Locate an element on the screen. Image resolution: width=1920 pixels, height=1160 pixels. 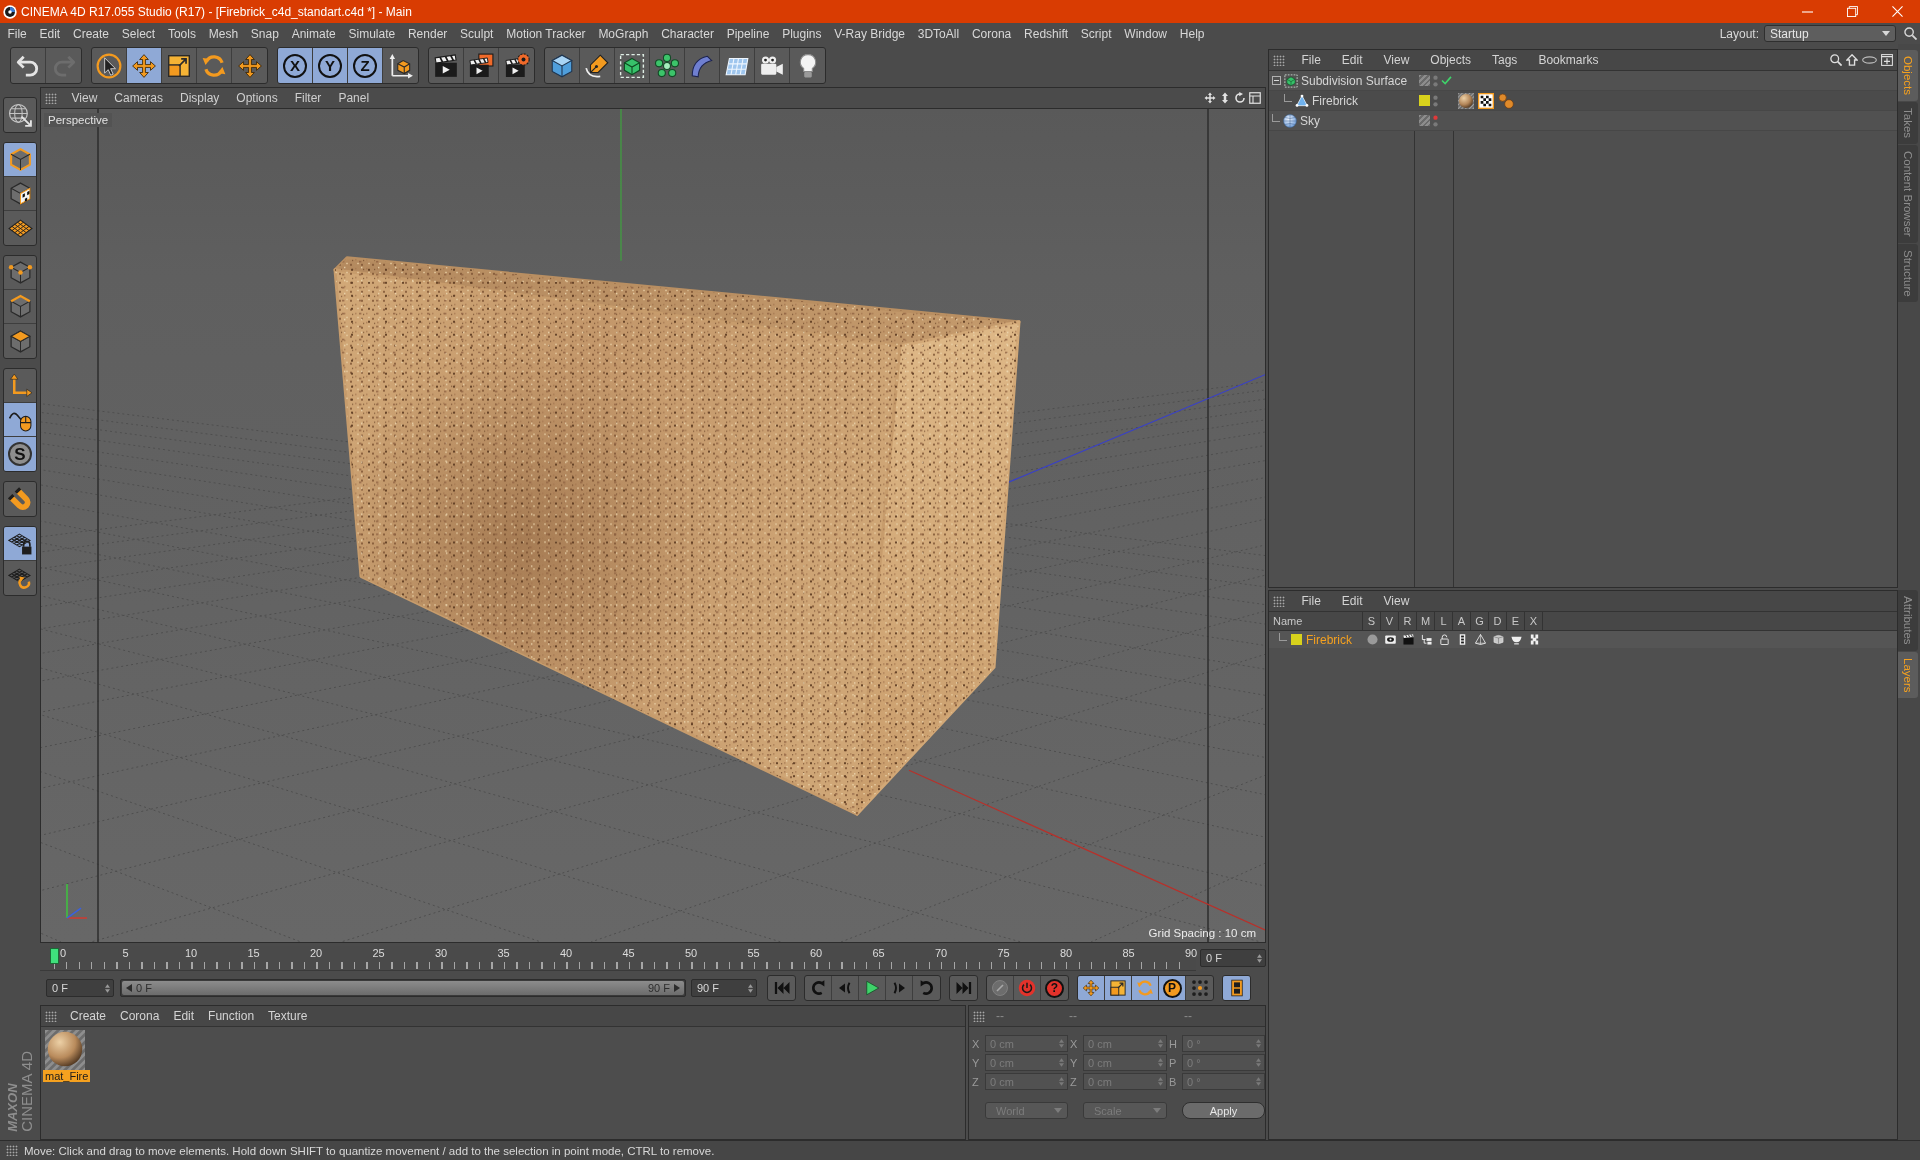
column-header: X is located at coordinates (1534, 621).